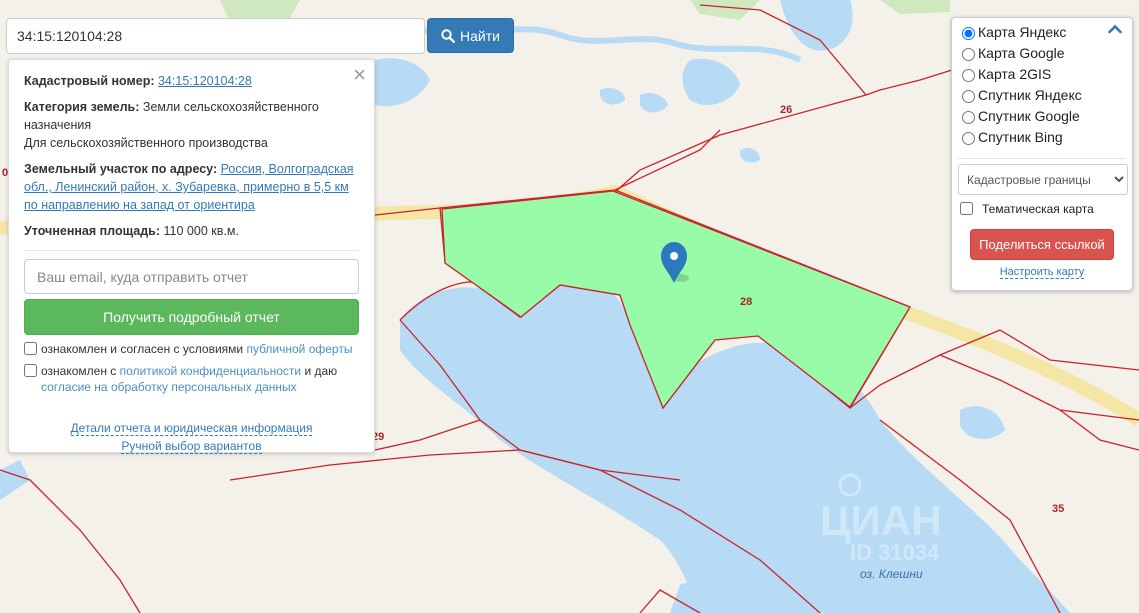 The width and height of the screenshot is (1139, 613). What do you see at coordinates (1030, 95) in the screenshot?
I see `map-type-label: Спутник Яндекс` at bounding box center [1030, 95].